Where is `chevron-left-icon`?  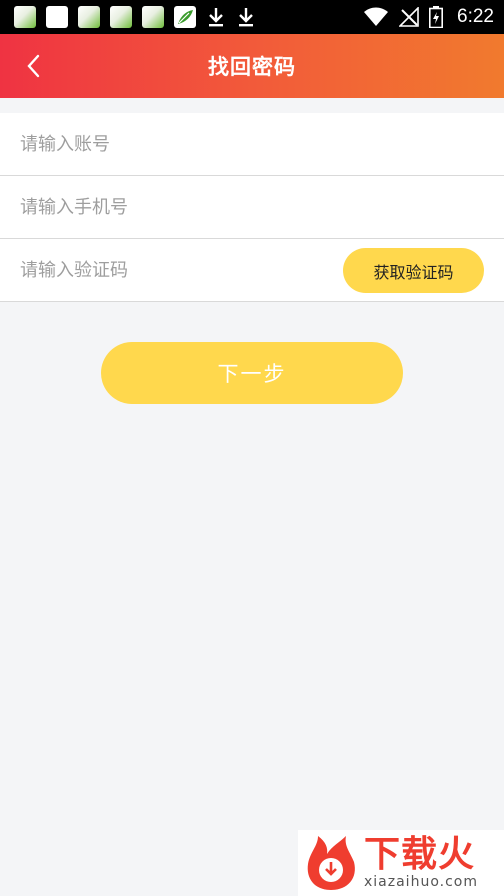
chevron-left-icon is located at coordinates (33, 66).